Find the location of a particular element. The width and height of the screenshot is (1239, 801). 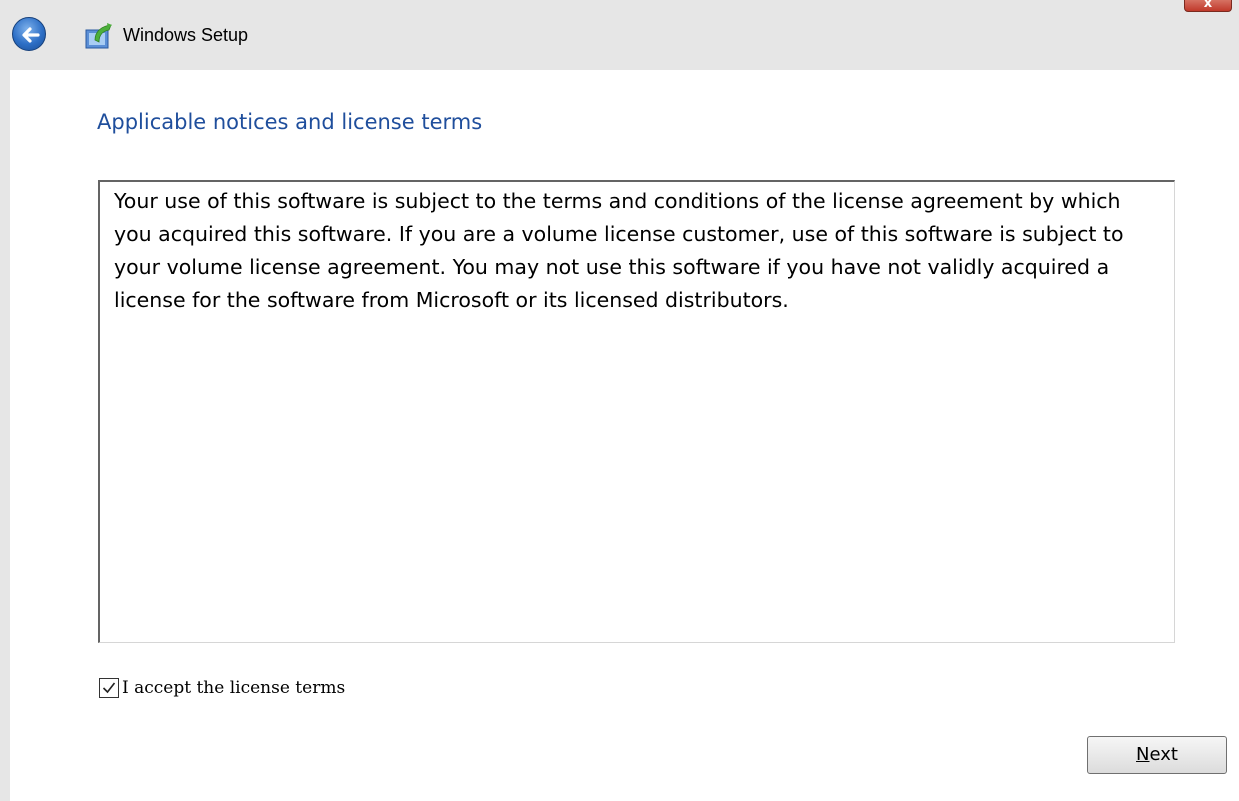

window-left-border is located at coordinates (5, 435).